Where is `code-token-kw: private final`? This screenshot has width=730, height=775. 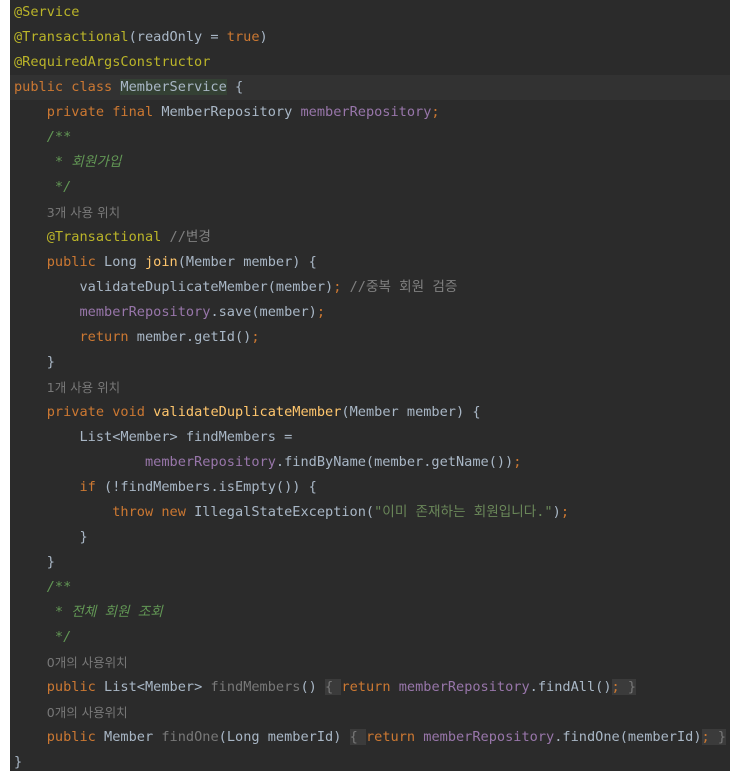 code-token-kw: private final is located at coordinates (104, 112).